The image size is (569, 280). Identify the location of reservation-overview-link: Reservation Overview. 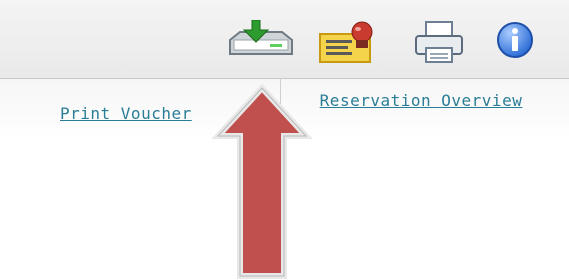
(421, 101).